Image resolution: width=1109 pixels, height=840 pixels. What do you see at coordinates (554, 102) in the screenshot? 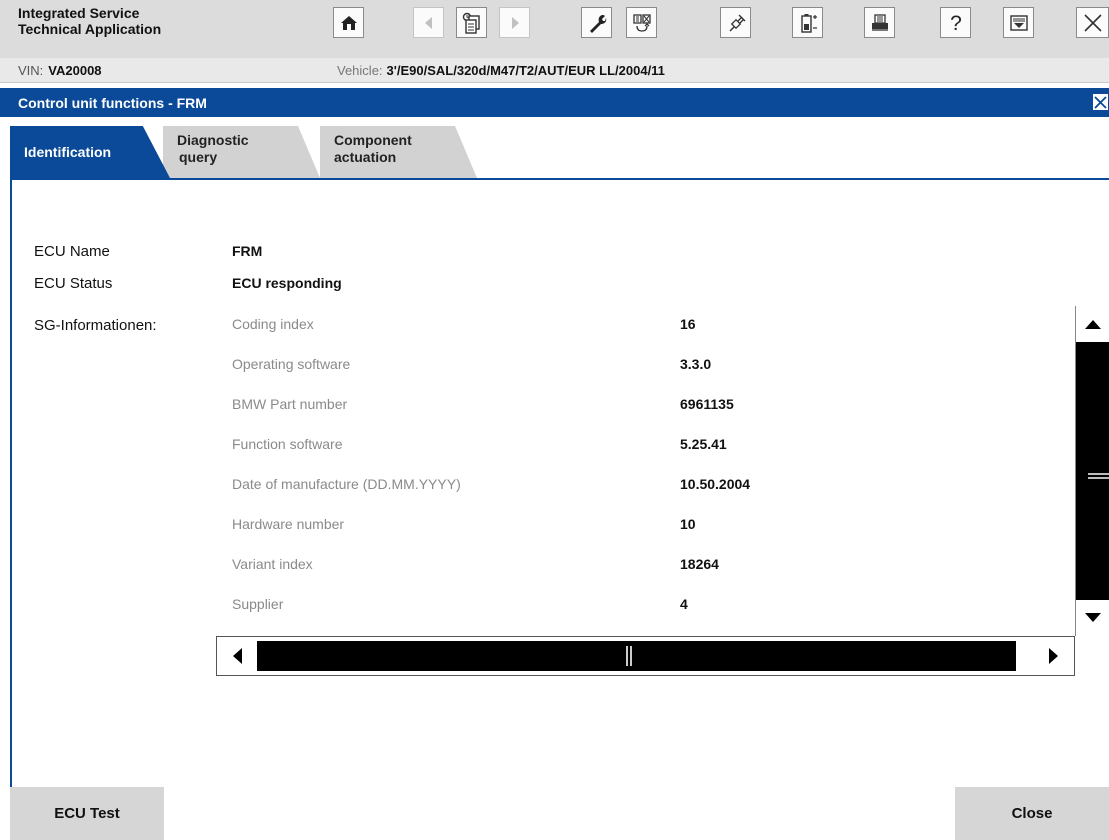
I see `module-title-bar: Control unit functions - FRM` at bounding box center [554, 102].